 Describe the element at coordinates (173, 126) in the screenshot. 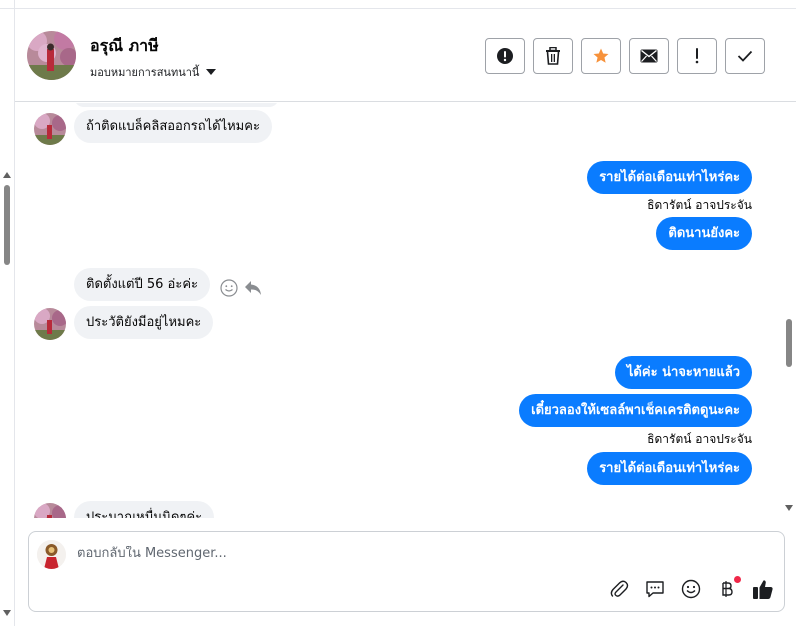

I see `message-bubble-incoming: ถ้าติดแบล็คลิสออกรถได้ไหมคะ` at that location.